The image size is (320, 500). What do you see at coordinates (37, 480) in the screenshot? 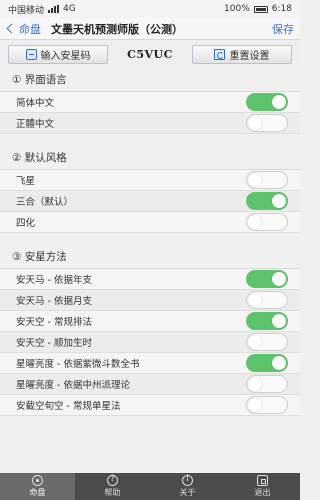
I see `pan-icon` at bounding box center [37, 480].